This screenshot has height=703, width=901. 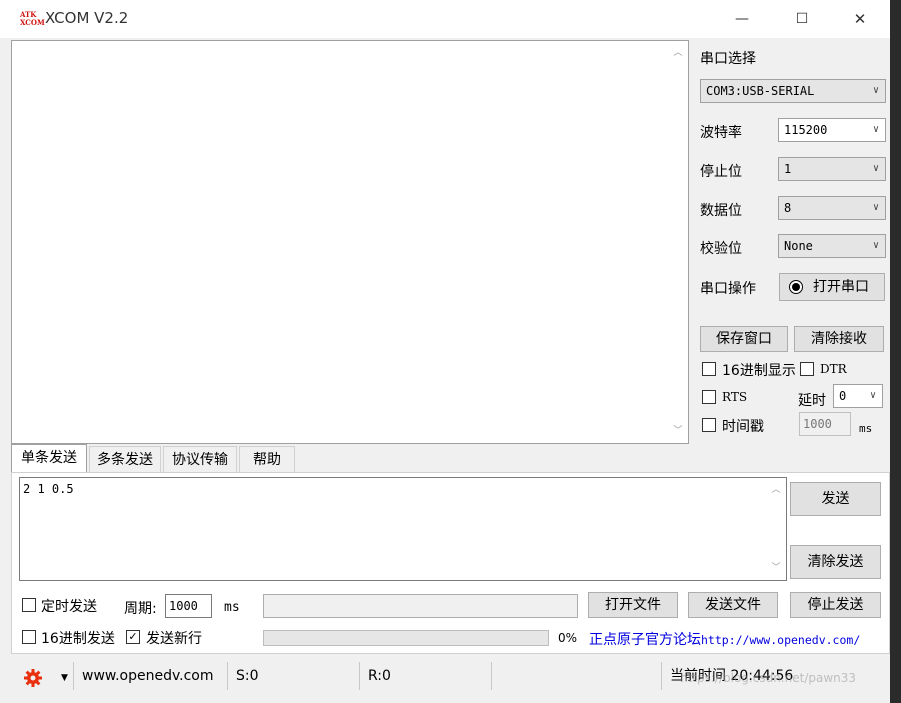 What do you see at coordinates (645, 640) in the screenshot?
I see `forum-link-cn: 正点原子官方论坛` at bounding box center [645, 640].